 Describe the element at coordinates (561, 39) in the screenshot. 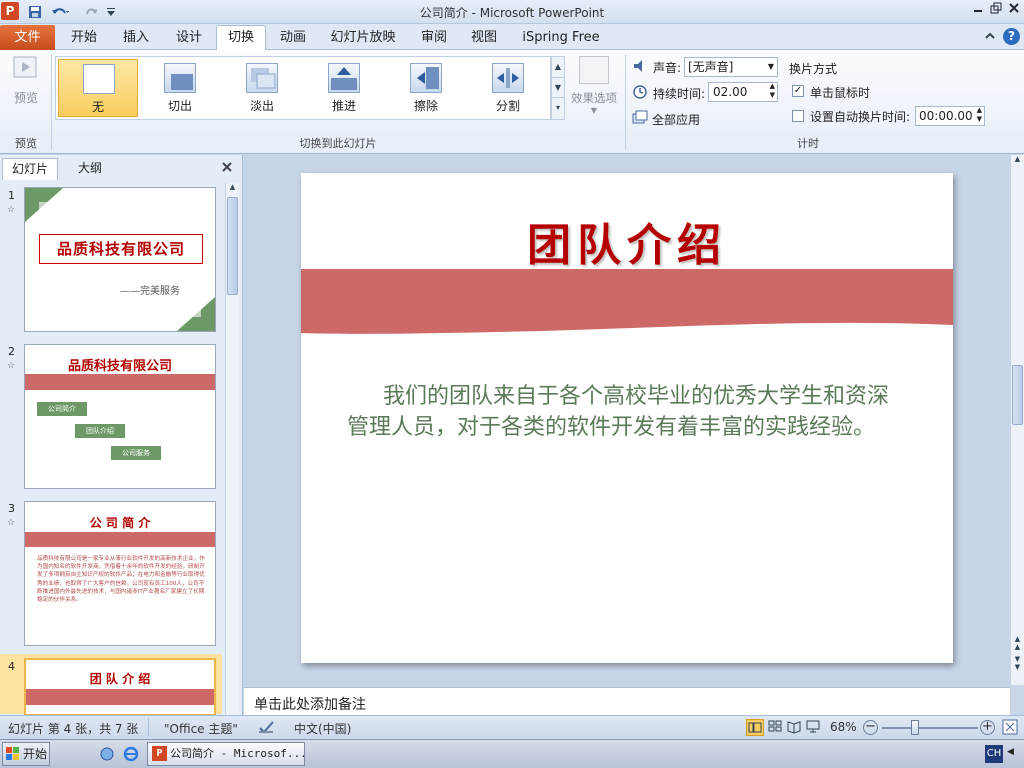

I see `tab-ispring: iSpring Free` at that location.